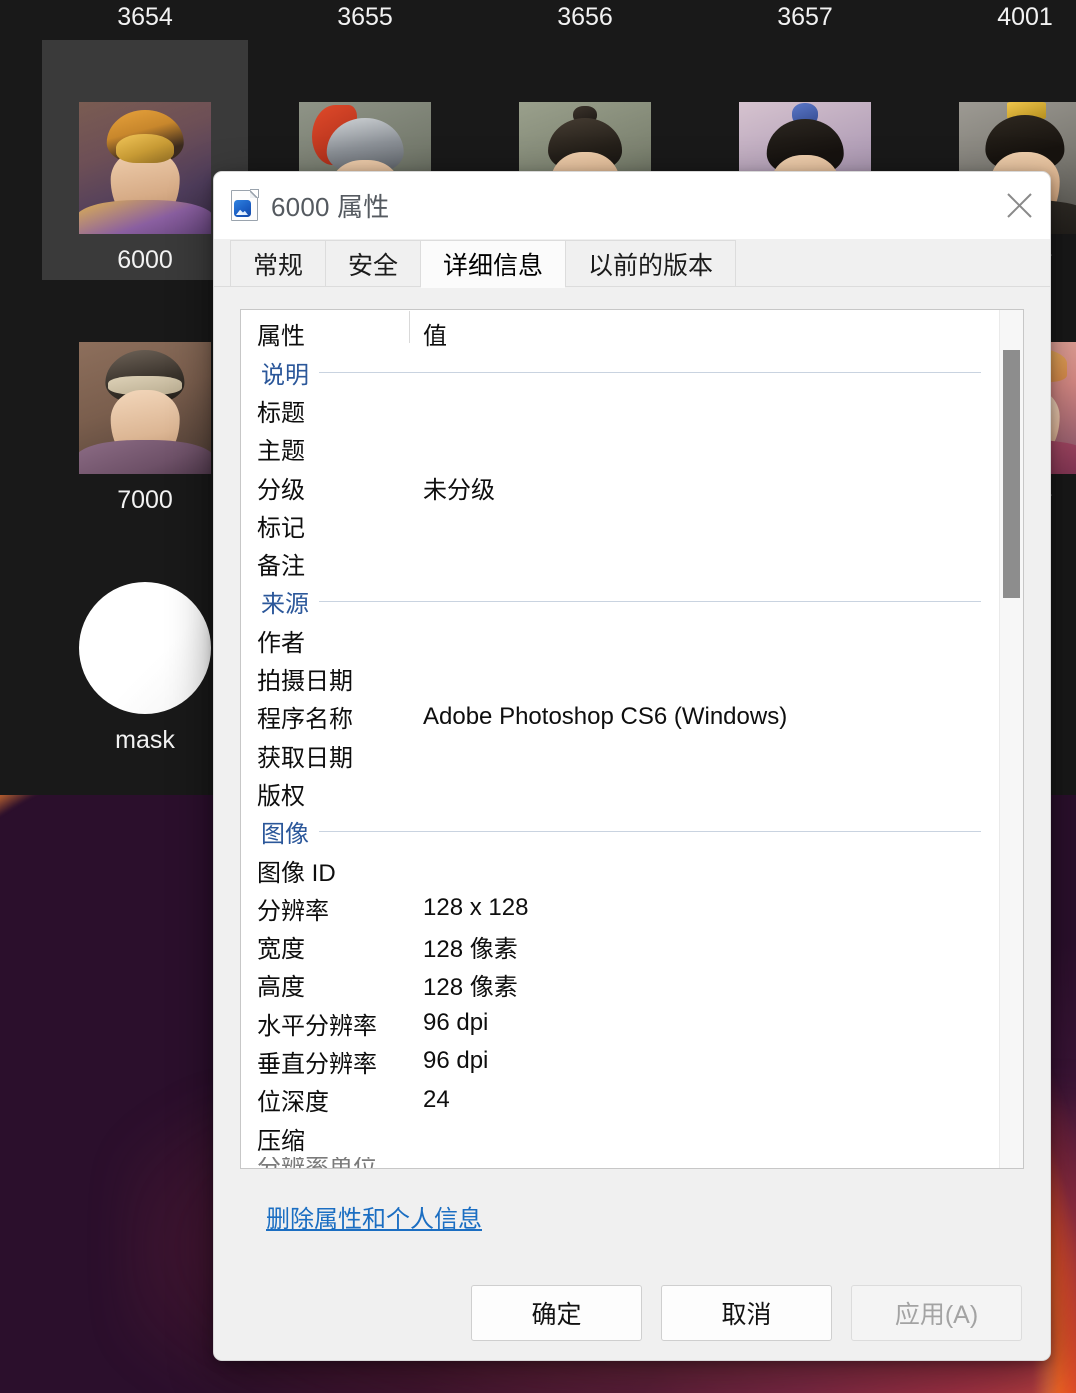 The width and height of the screenshot is (1076, 1393). I want to click on scrollbar-thumb, so click(1011, 474).